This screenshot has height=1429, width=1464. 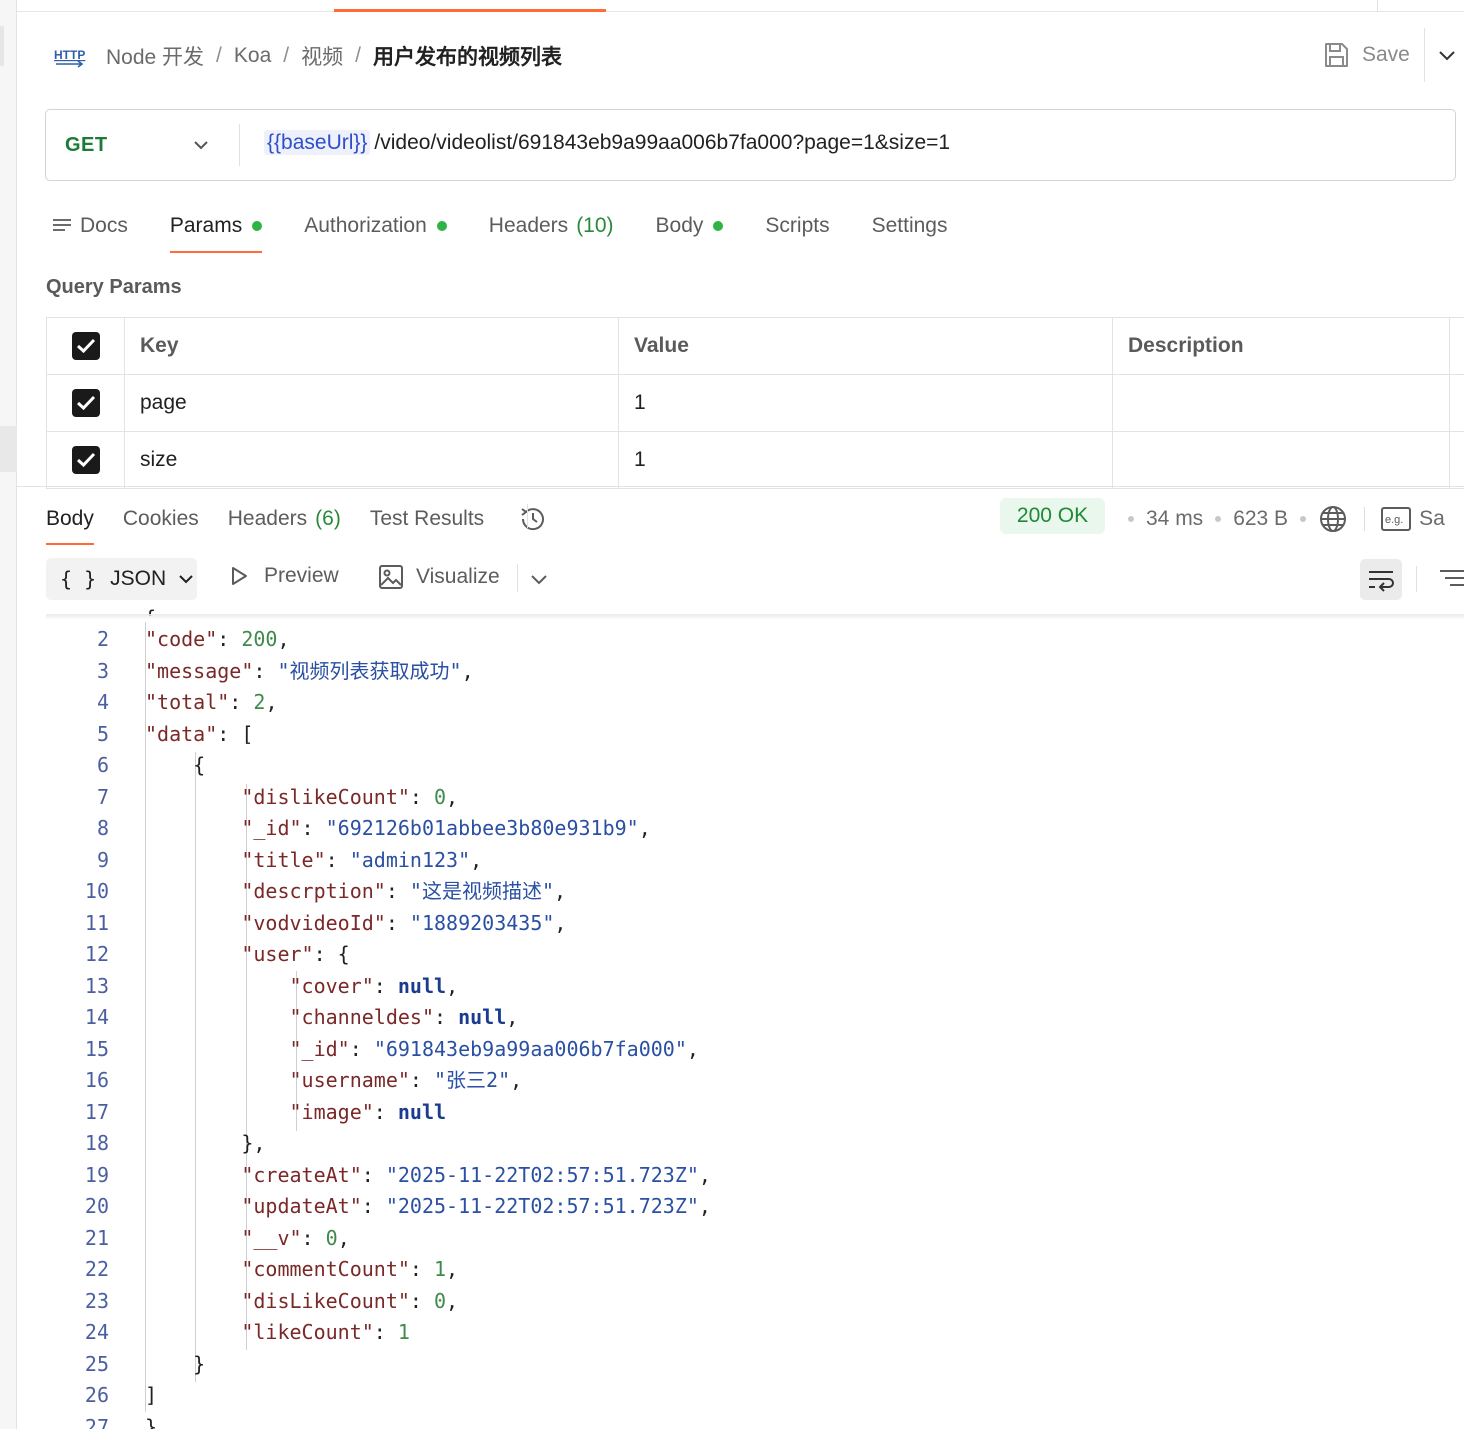 What do you see at coordinates (161, 519) in the screenshot?
I see `tab-cookies: Cookies` at bounding box center [161, 519].